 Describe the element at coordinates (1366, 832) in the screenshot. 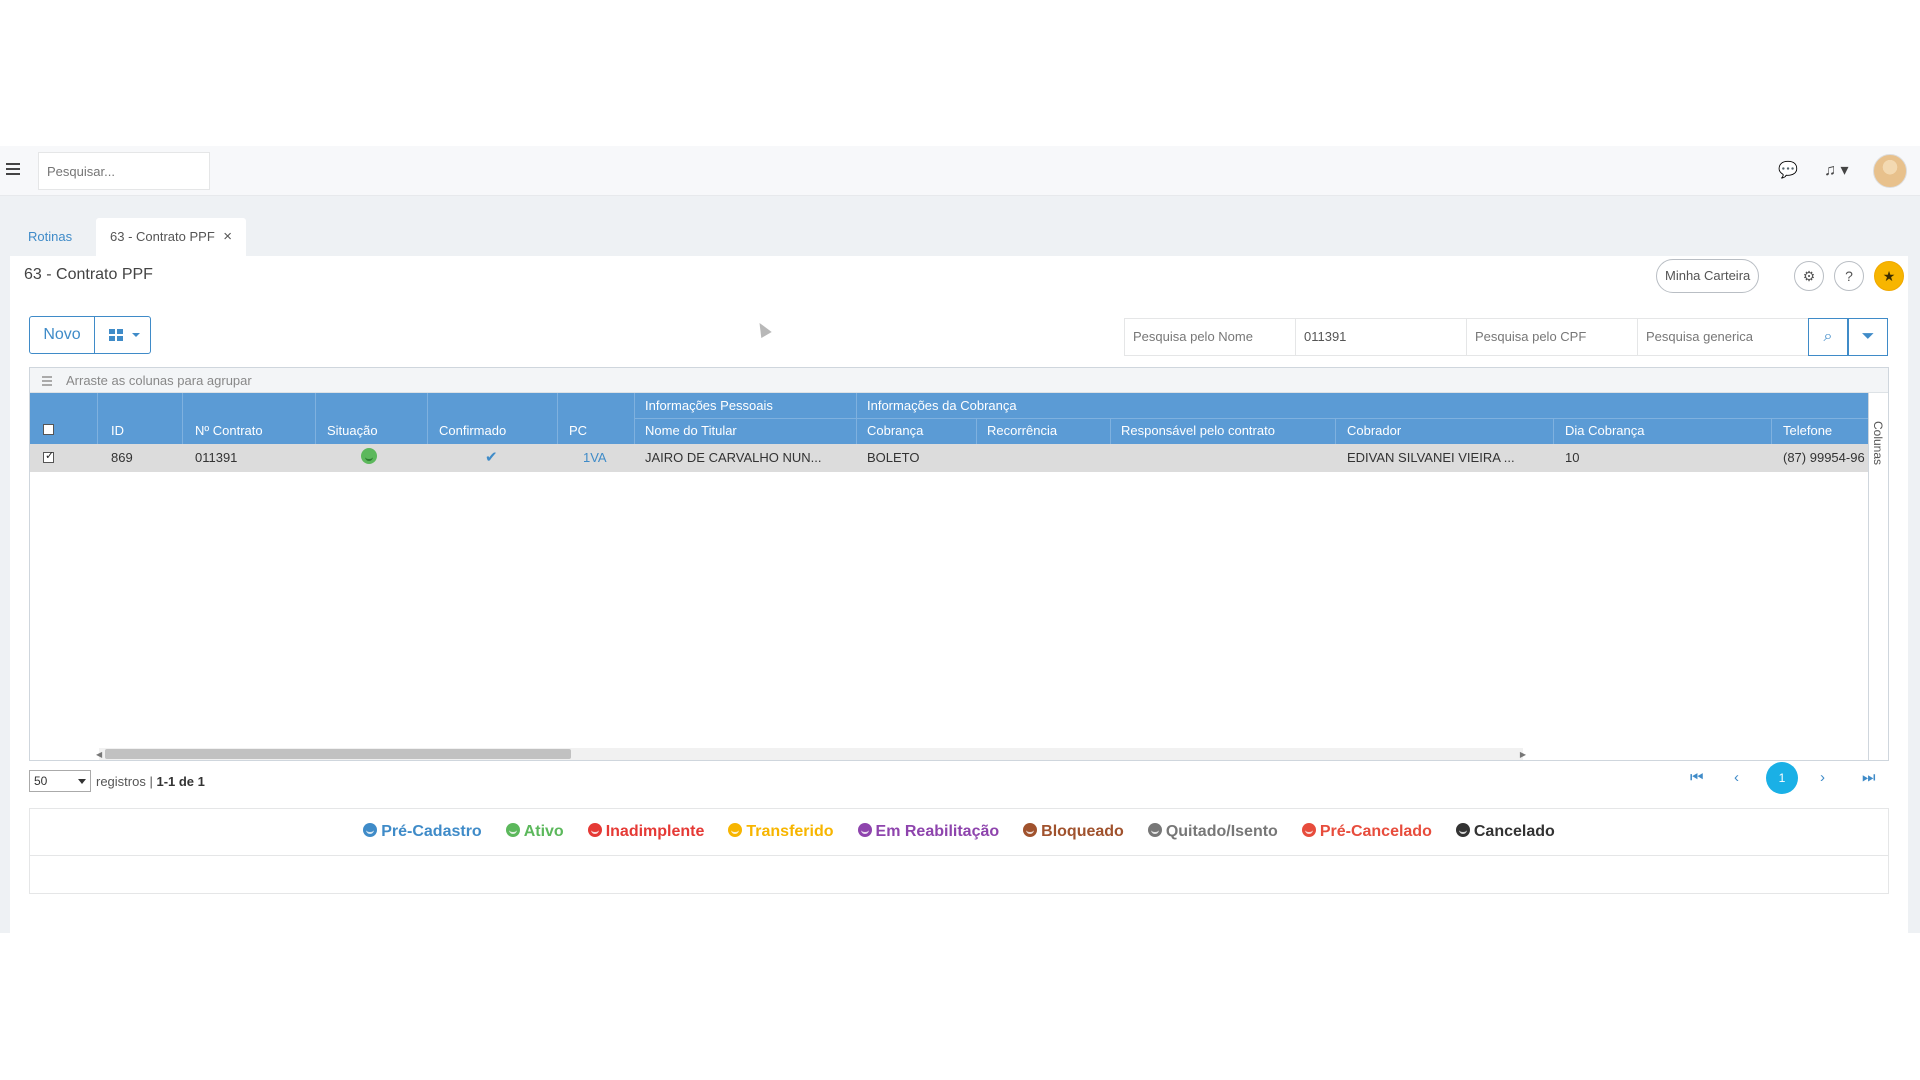

I see `legend-item: Pré-Cancelado` at that location.